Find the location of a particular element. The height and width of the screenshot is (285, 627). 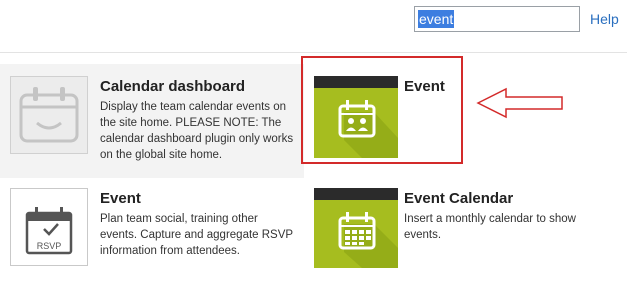

calendar-grid-icon is located at coordinates (356, 228).